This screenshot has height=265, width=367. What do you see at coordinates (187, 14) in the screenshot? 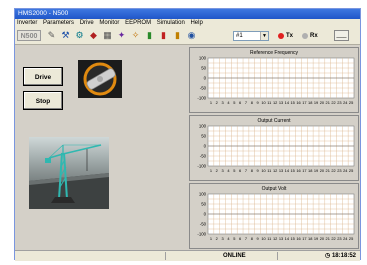
I see `title-bar: HMS2000 - N500` at bounding box center [187, 14].